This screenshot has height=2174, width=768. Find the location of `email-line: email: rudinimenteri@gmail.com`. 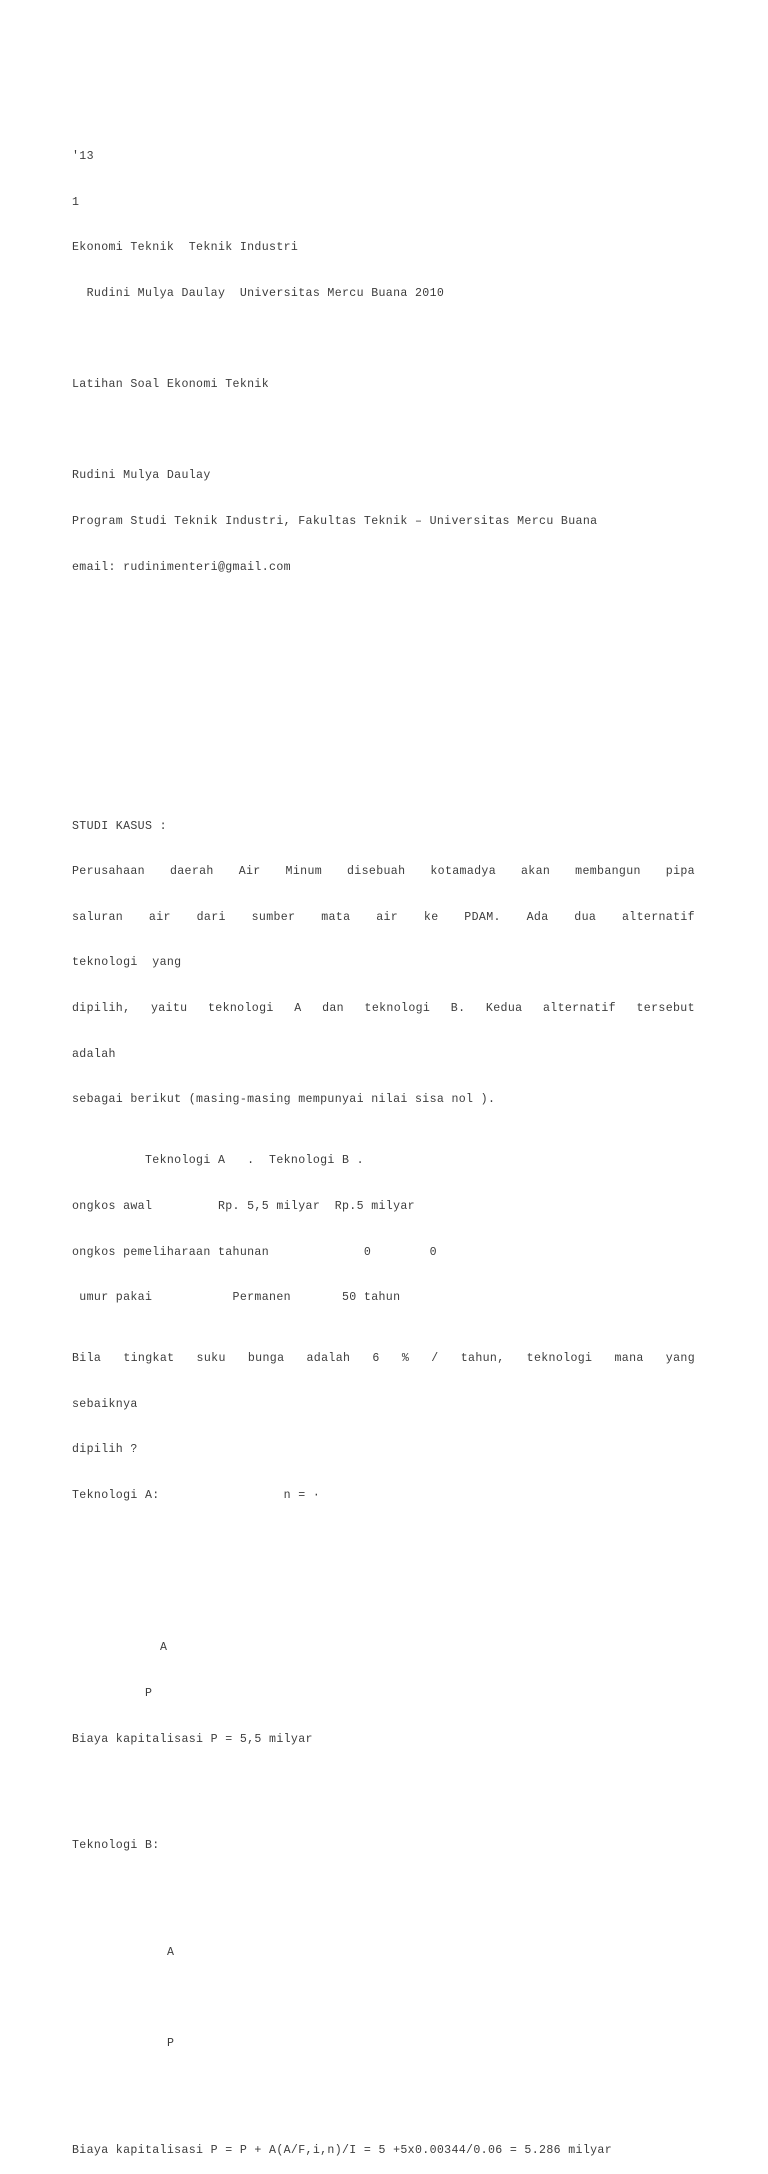

email-line: email: rudinimenteri@gmail.com is located at coordinates (181, 567).